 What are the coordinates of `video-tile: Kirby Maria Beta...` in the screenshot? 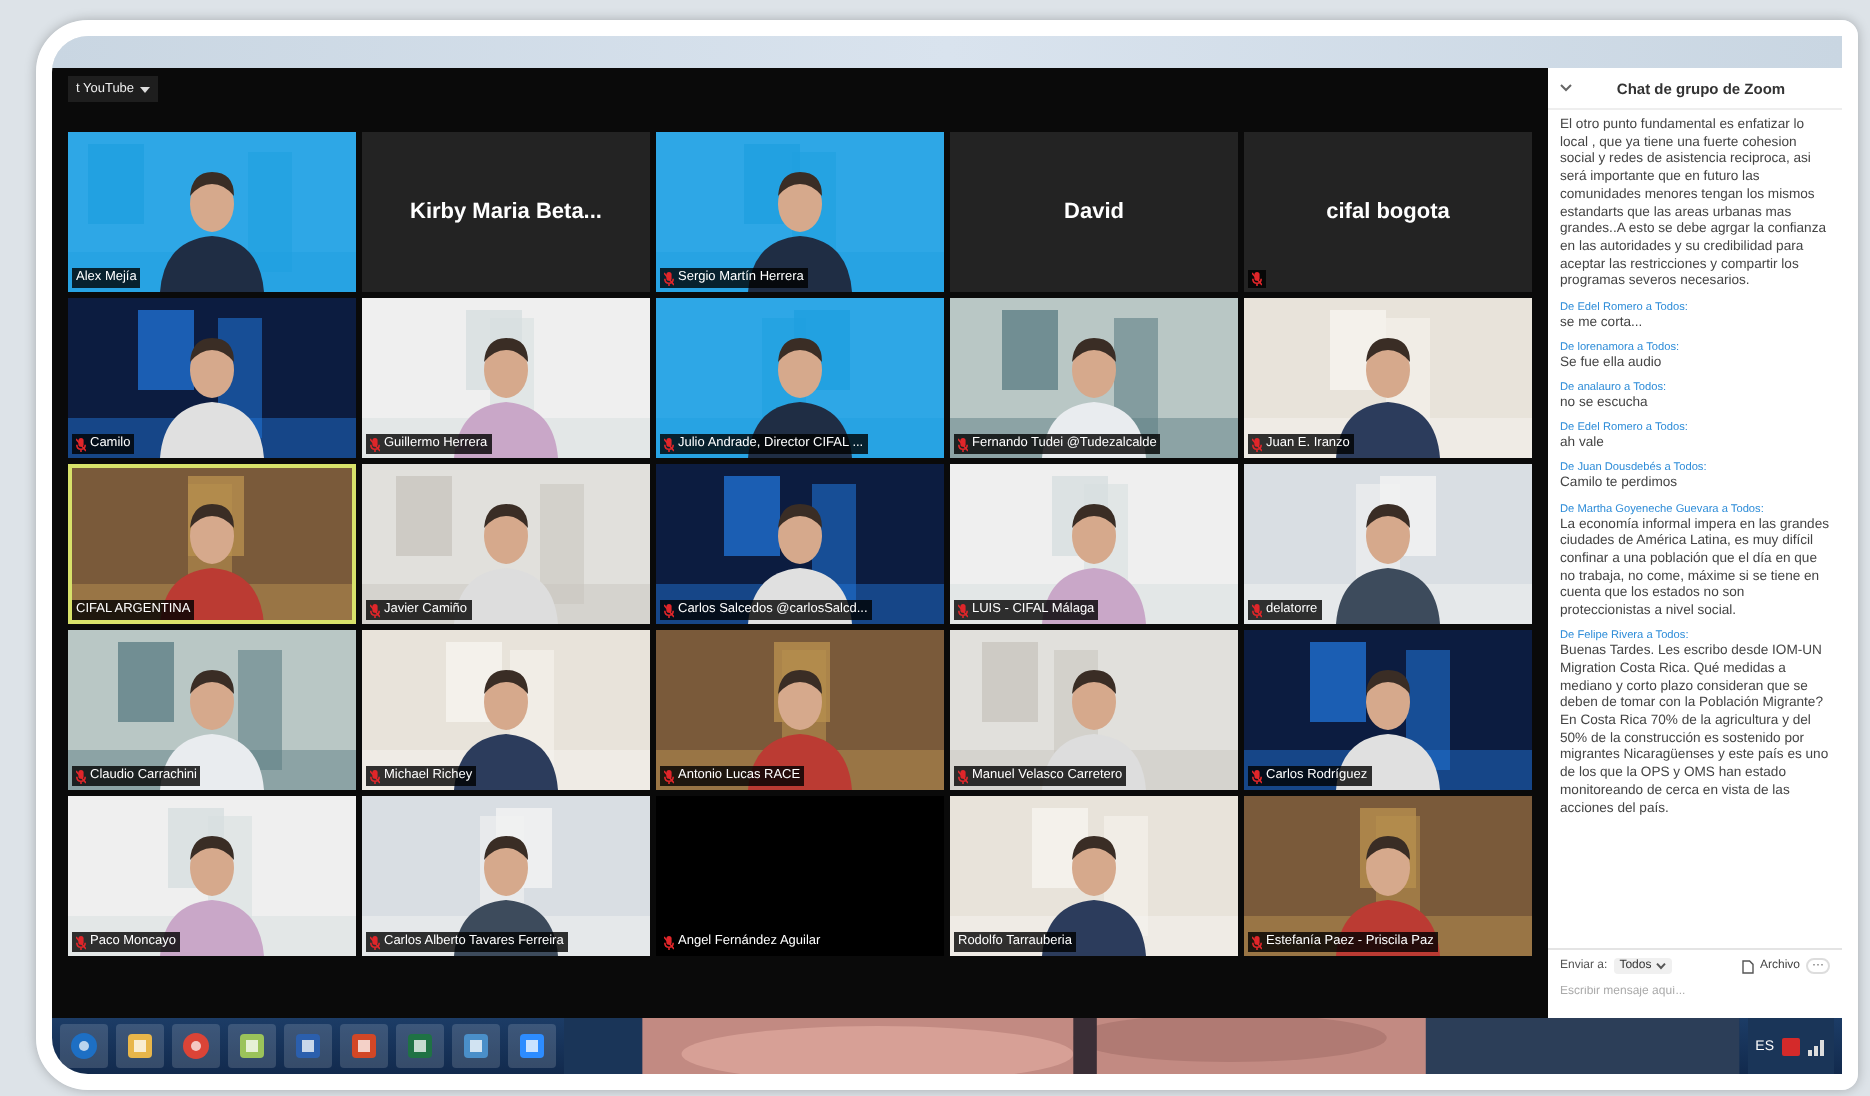 It's located at (506, 212).